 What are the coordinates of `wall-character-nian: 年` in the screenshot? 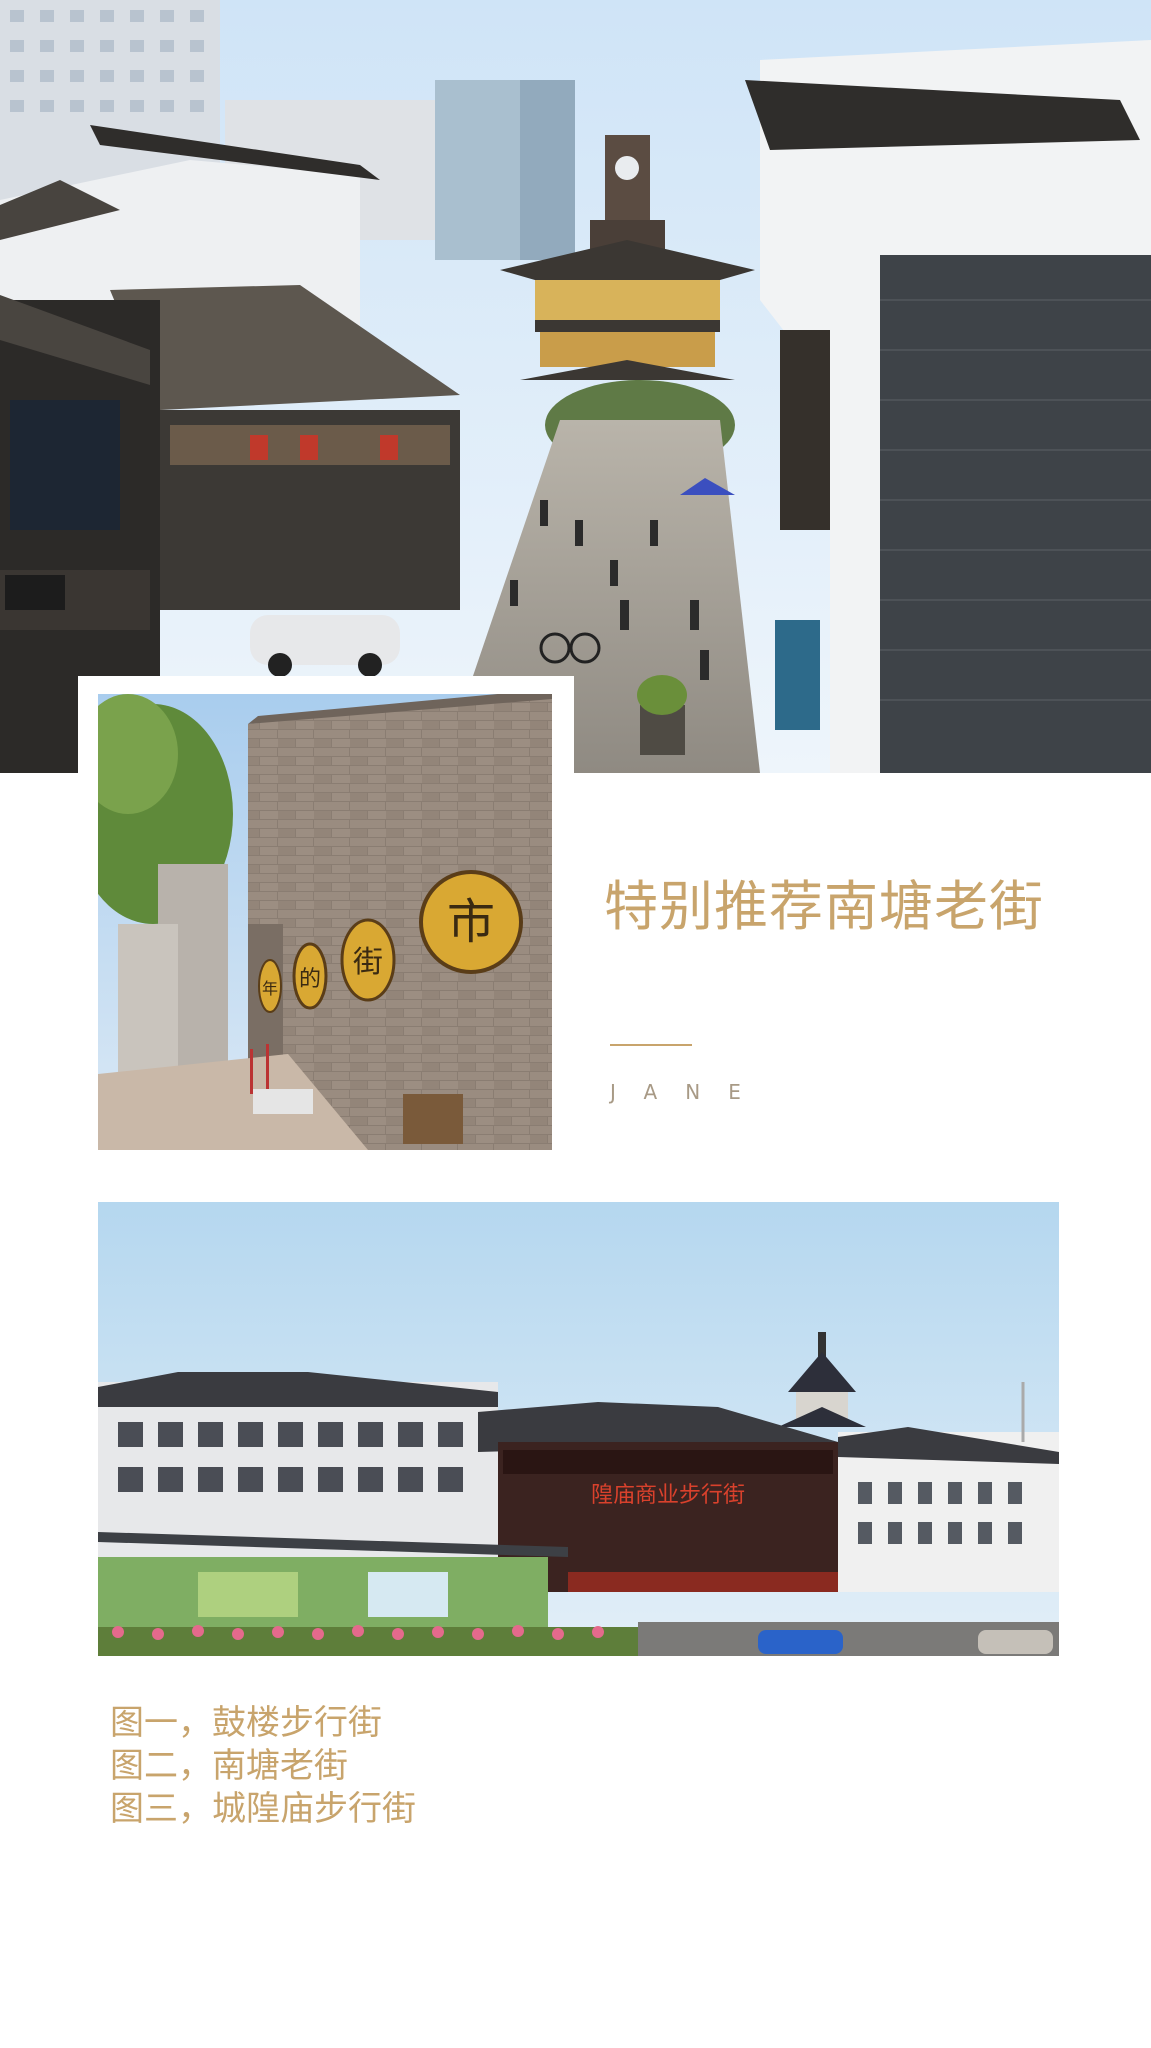 It's located at (270, 988).